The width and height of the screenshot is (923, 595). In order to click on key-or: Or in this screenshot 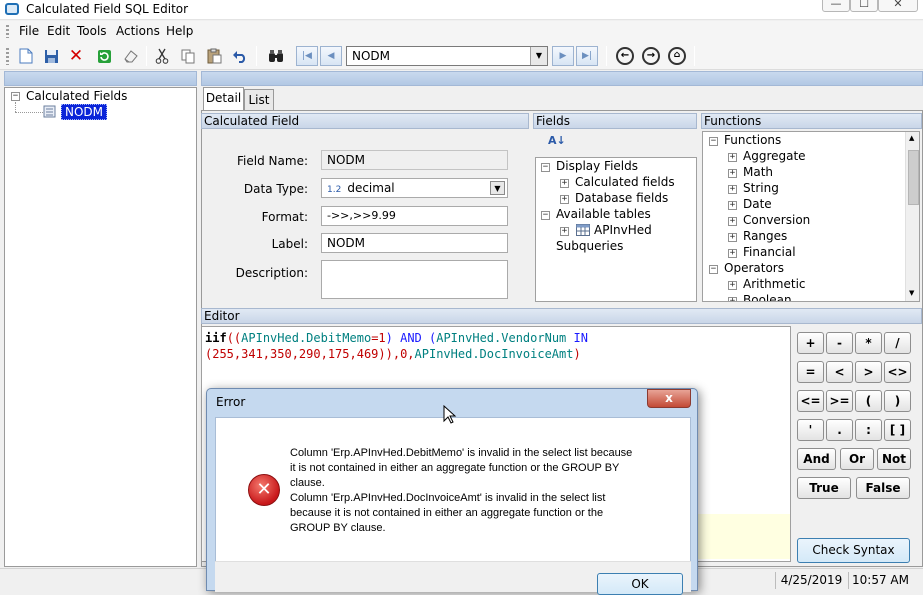, I will do `click(857, 459)`.